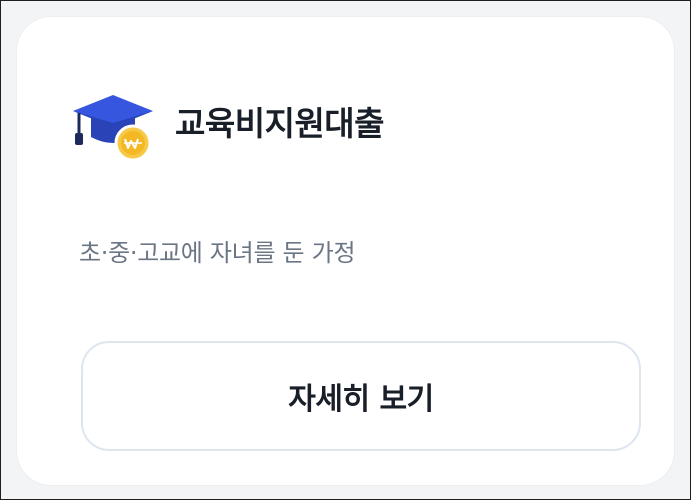 The image size is (691, 500). I want to click on card-subtitle: 초·중·고교에 자녀를 둔 가정, so click(217, 253).